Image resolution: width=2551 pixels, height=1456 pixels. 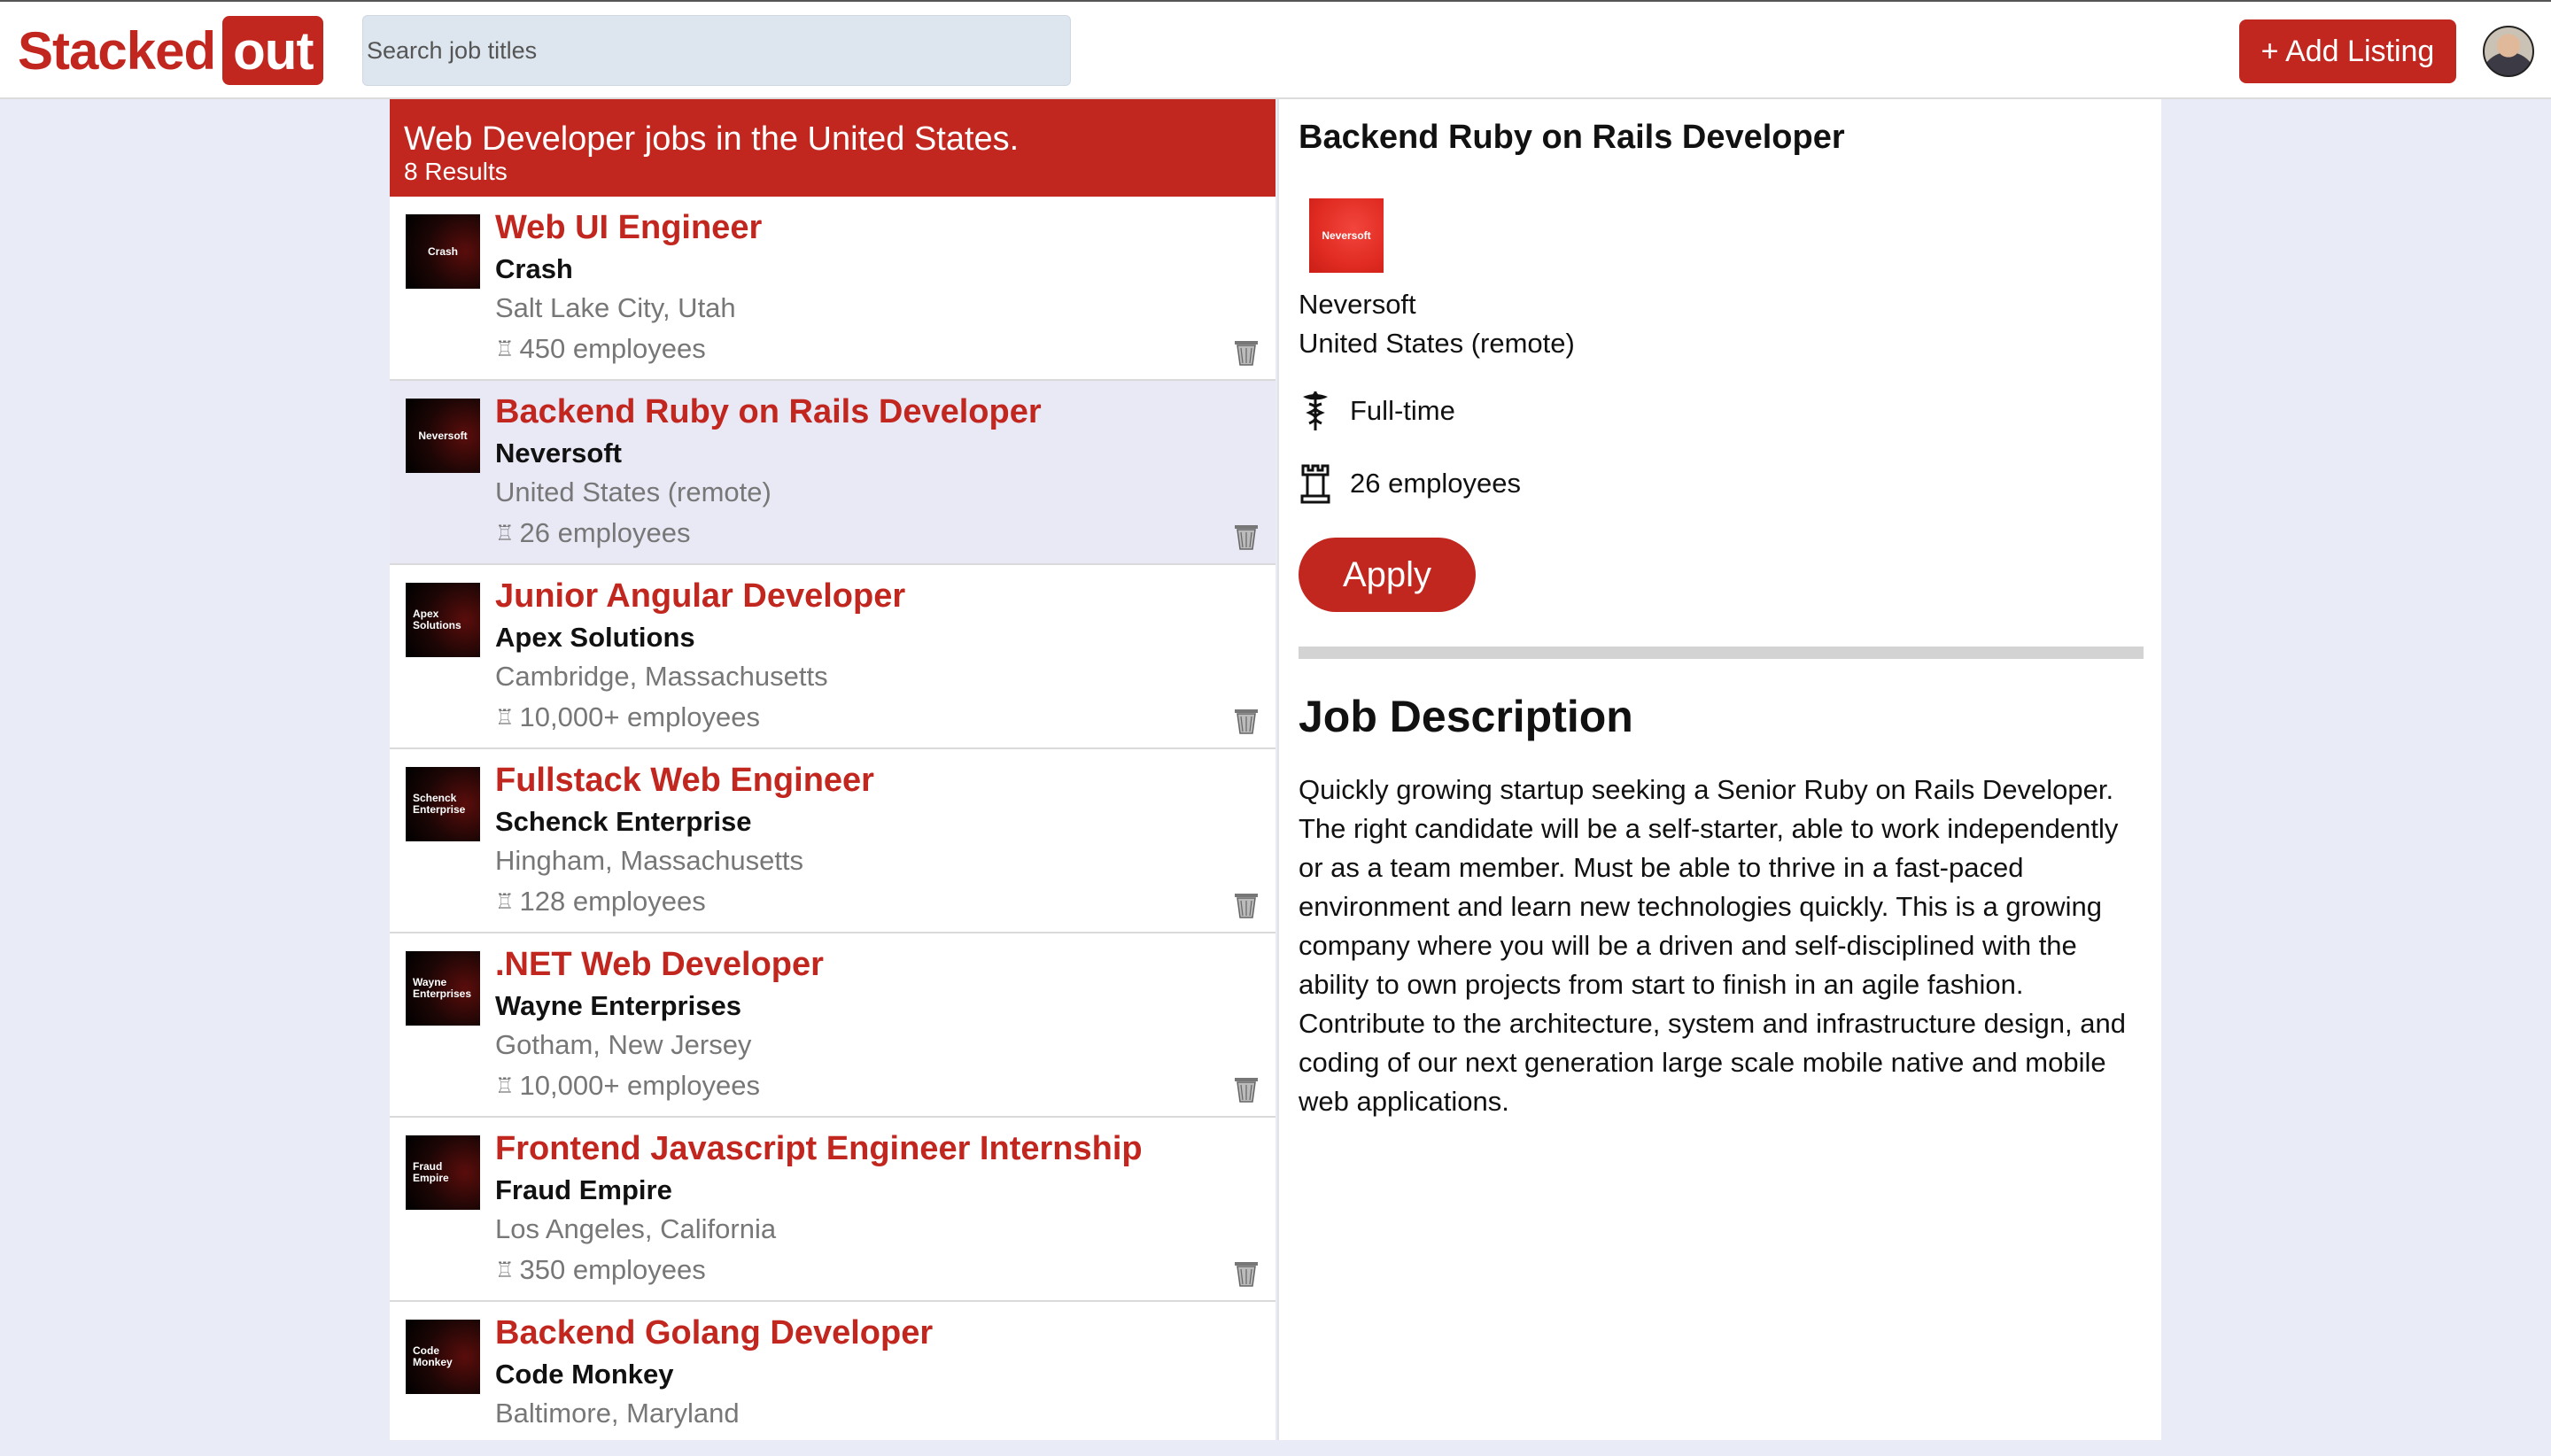 What do you see at coordinates (584, 1374) in the screenshot?
I see `company-name: Code Monkey` at bounding box center [584, 1374].